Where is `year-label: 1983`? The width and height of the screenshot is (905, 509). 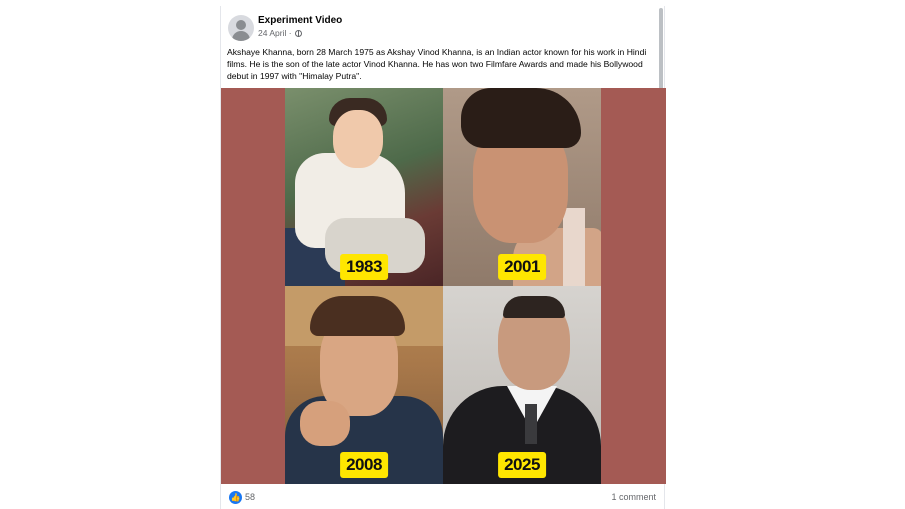 year-label: 1983 is located at coordinates (364, 267).